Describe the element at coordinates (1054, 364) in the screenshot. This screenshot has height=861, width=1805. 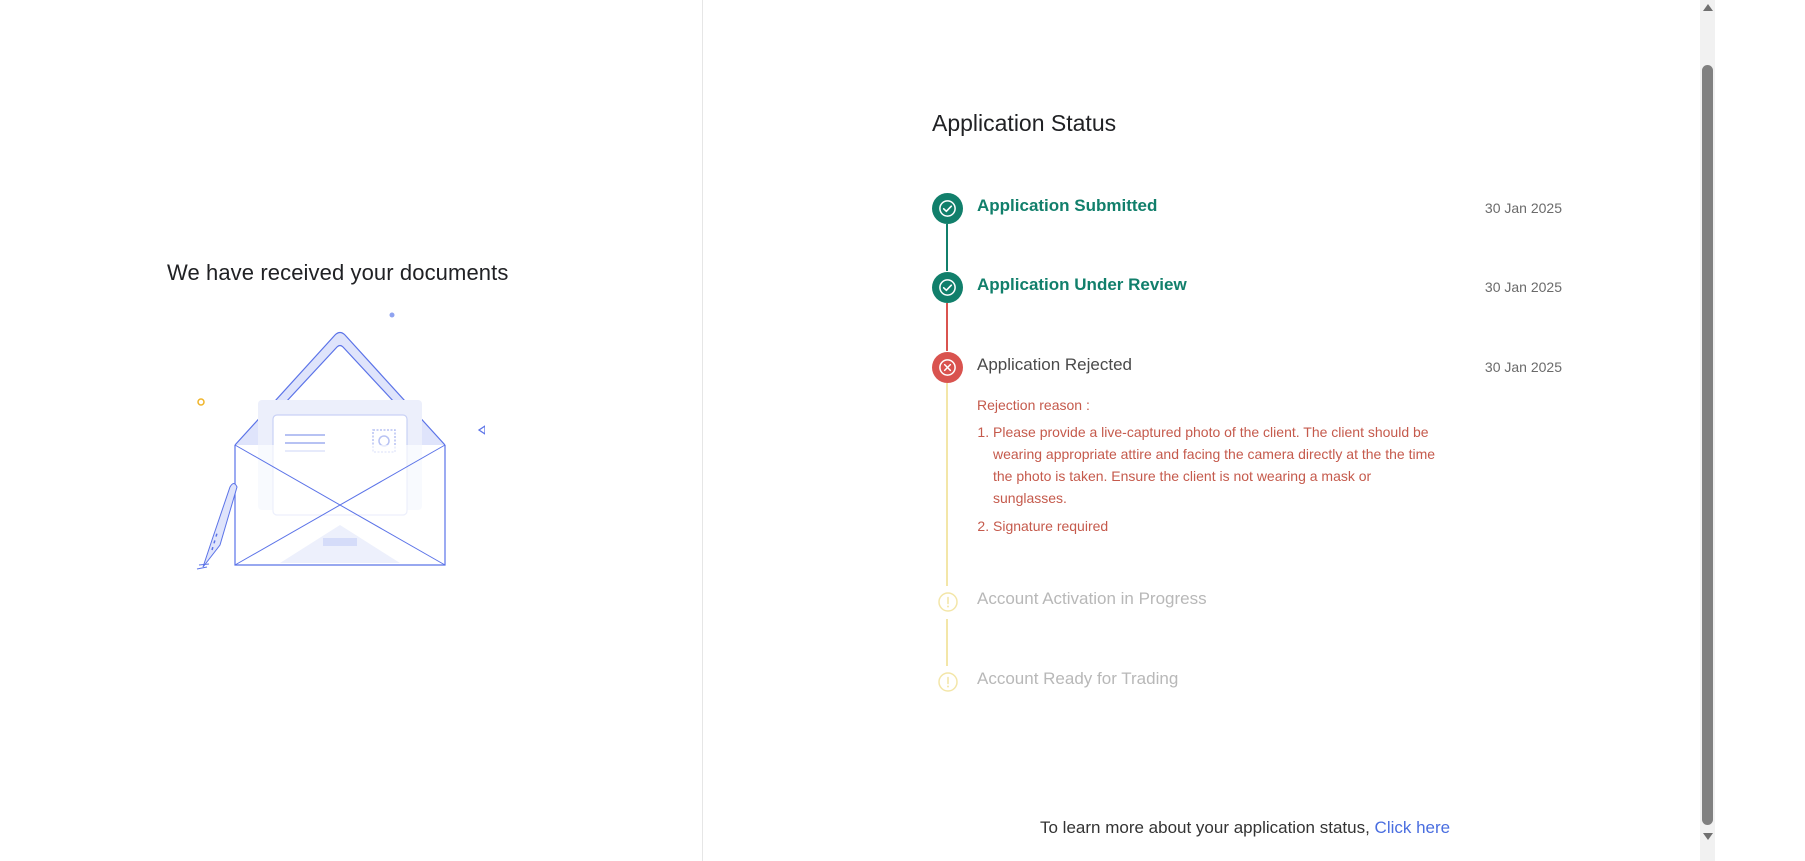
I see `step-label: Application Rejected` at that location.